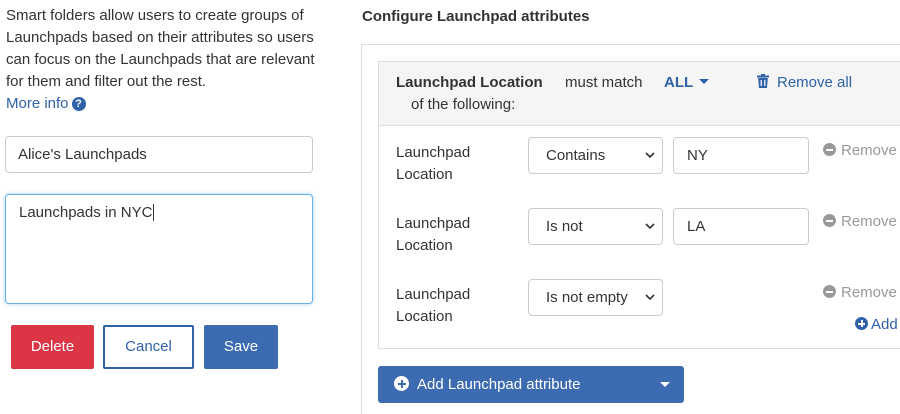  I want to click on rule-group-header, so click(639, 94).